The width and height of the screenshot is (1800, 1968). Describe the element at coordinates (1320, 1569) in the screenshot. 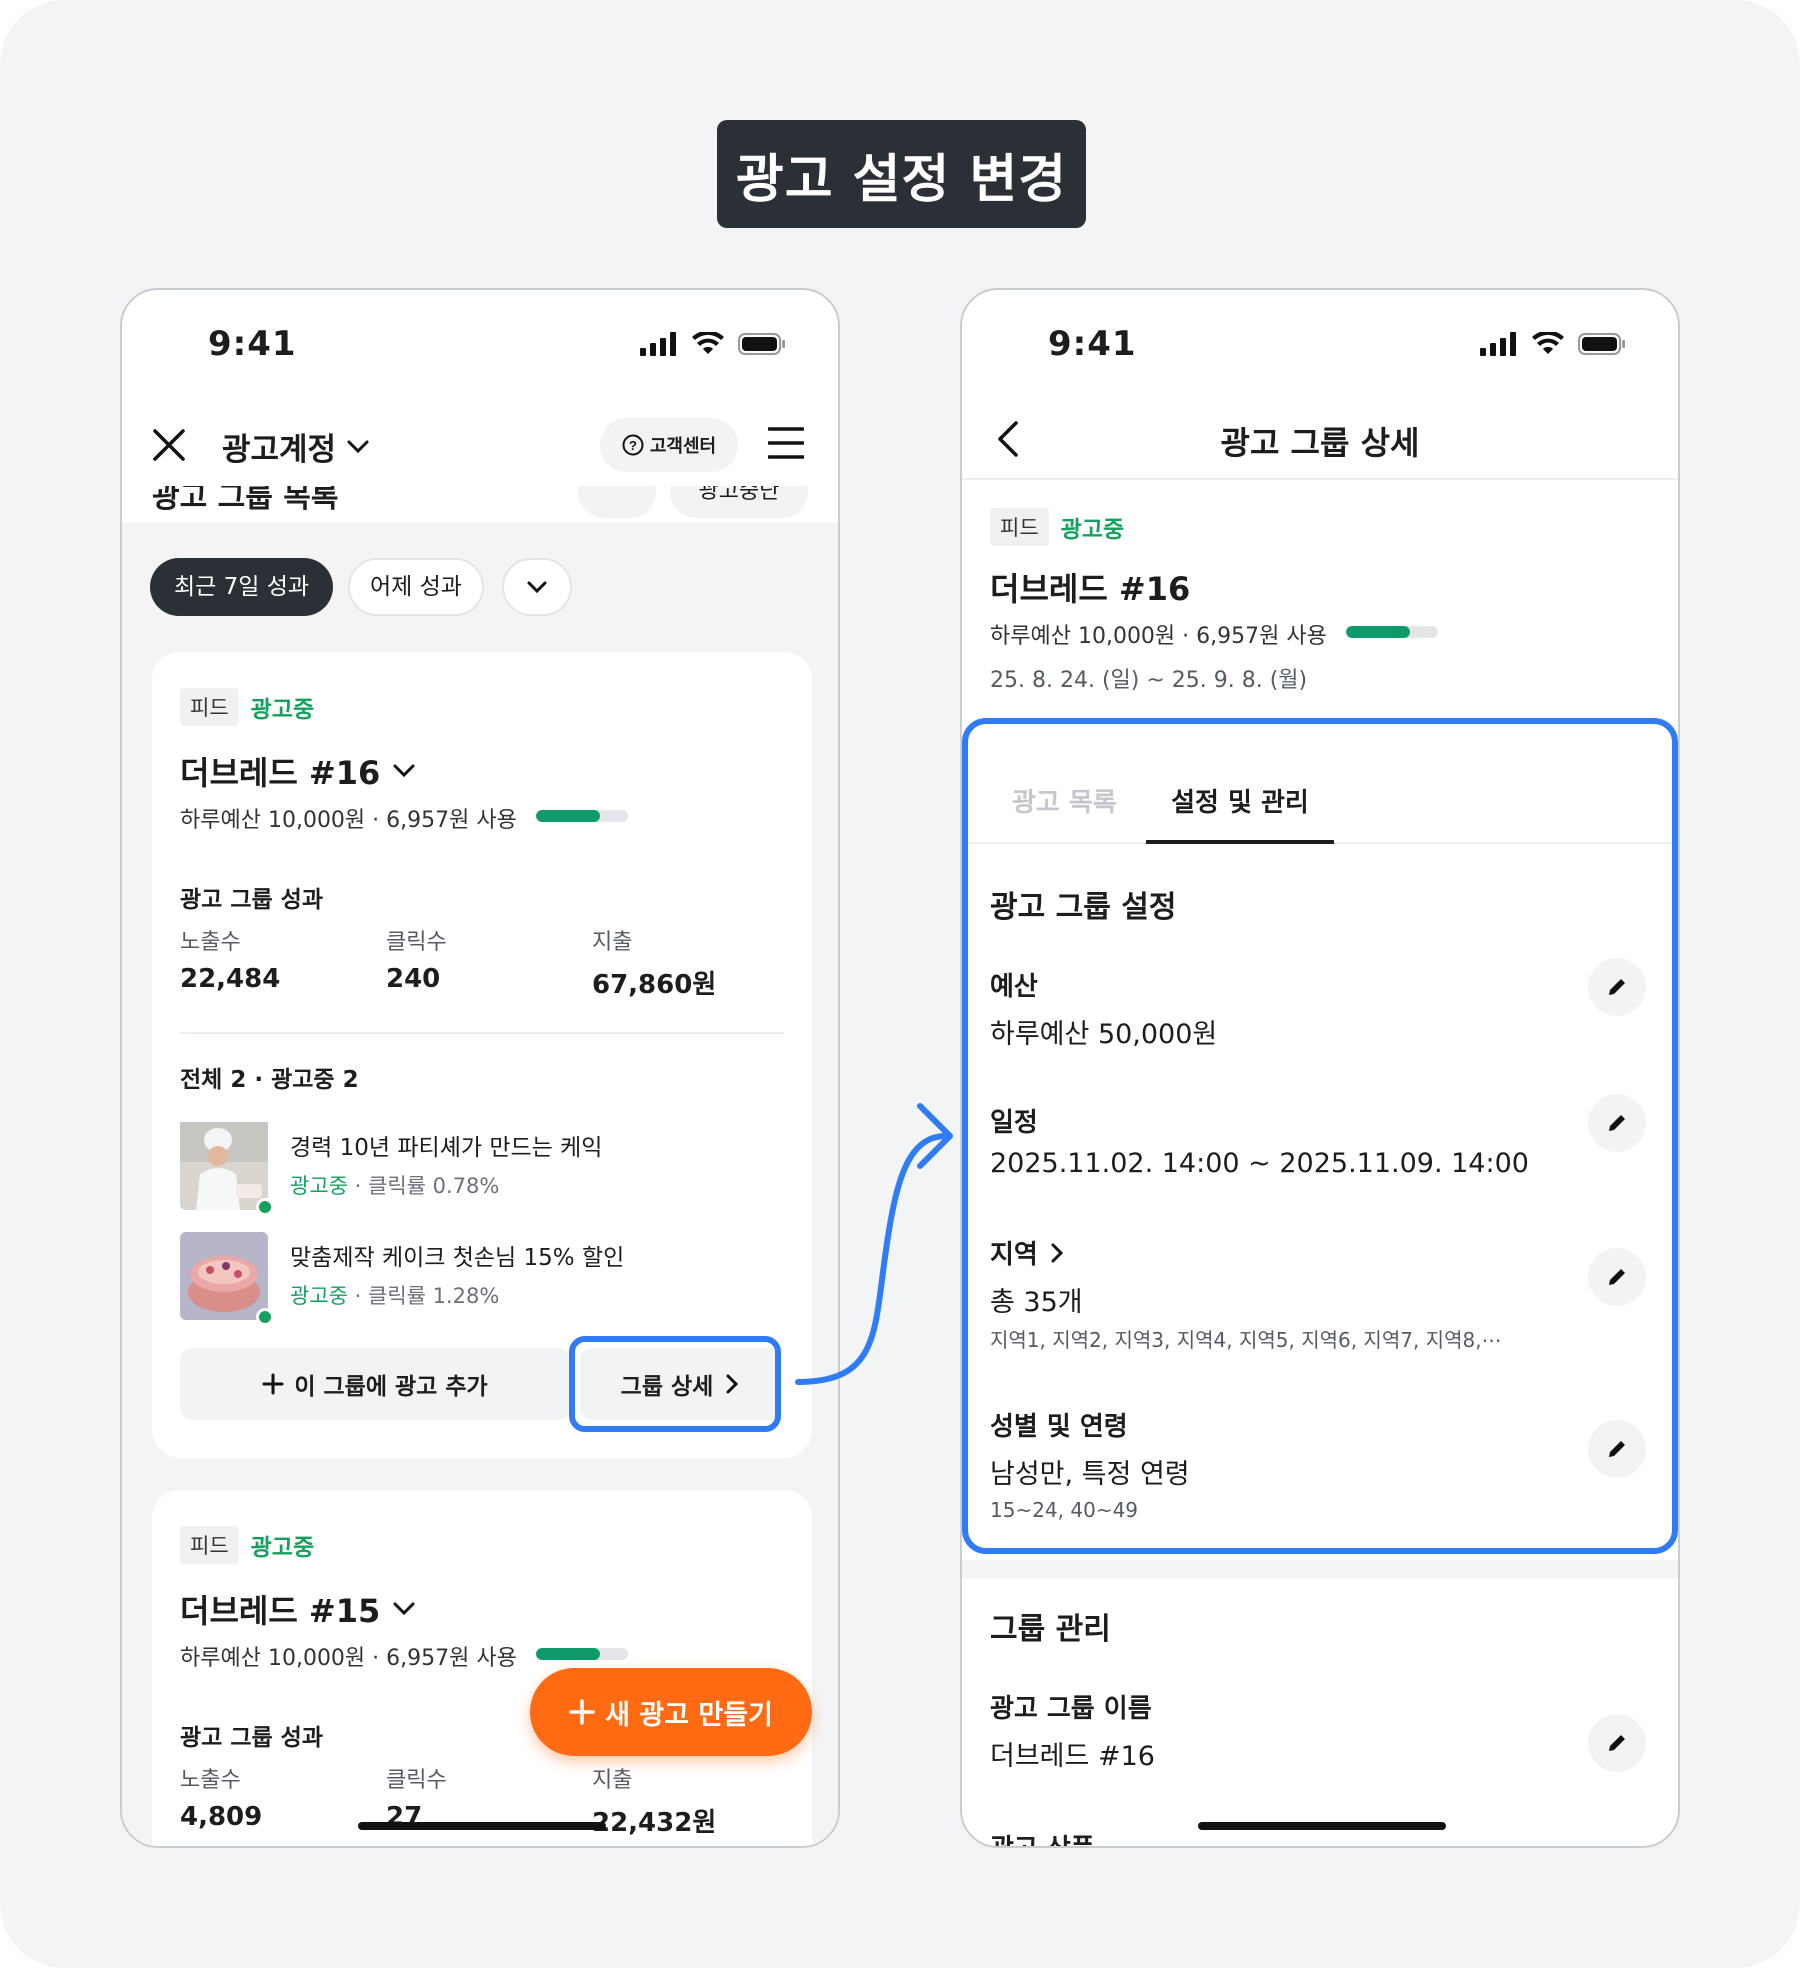

I see `section-separator` at that location.